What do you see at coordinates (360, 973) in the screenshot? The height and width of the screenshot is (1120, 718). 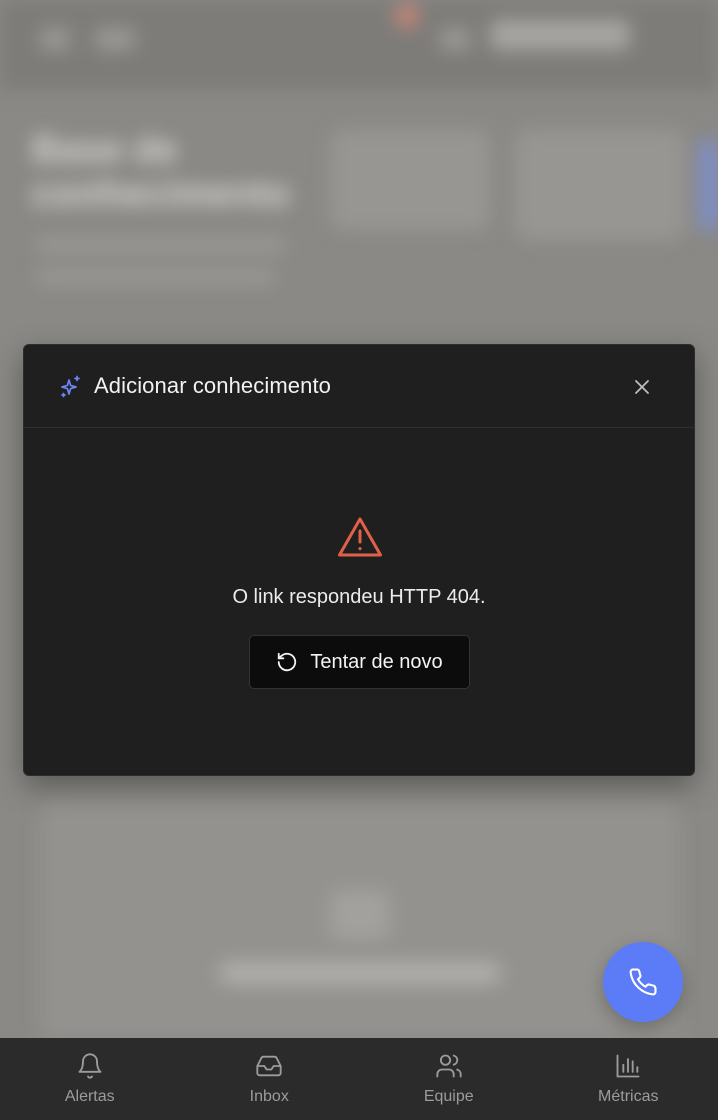 I see `panel-text-line` at bounding box center [360, 973].